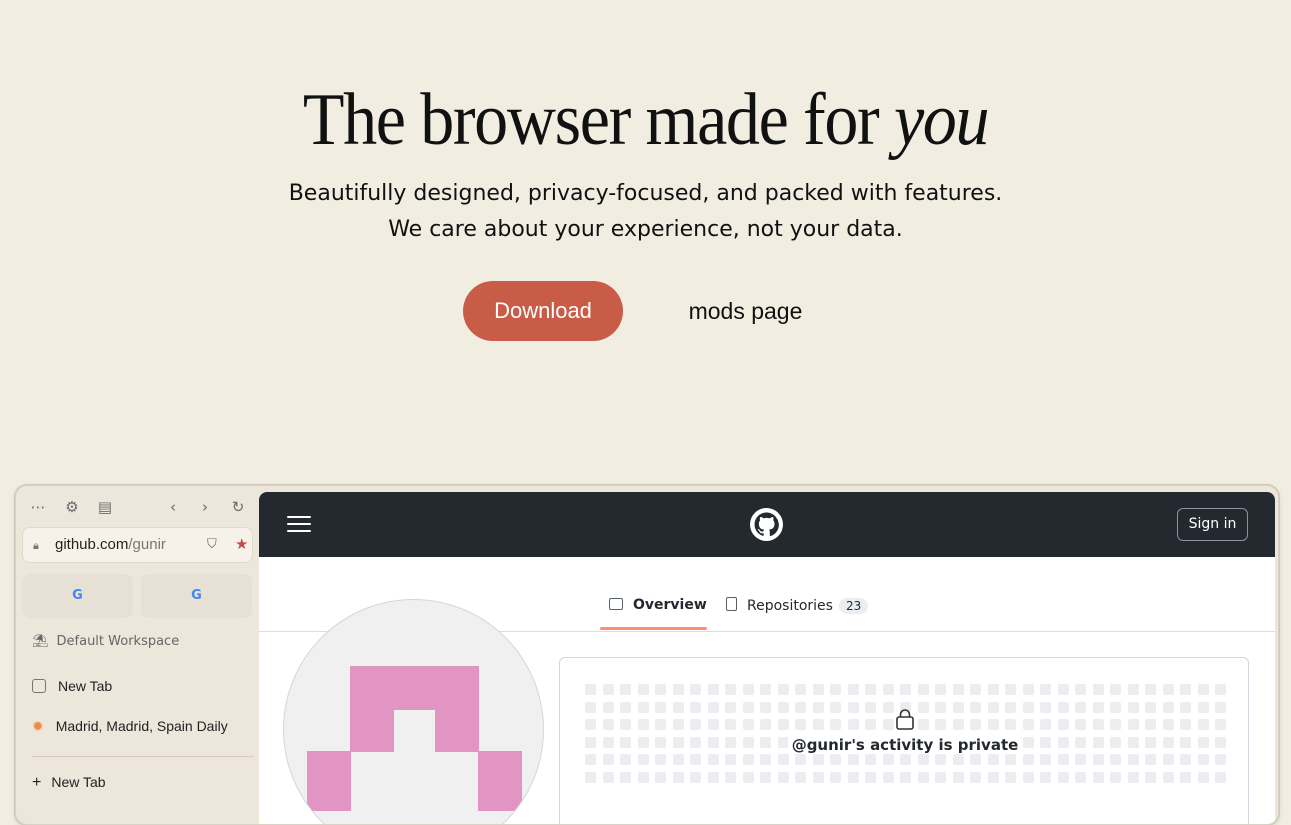 The height and width of the screenshot is (825, 1291). Describe the element at coordinates (853, 606) in the screenshot. I see `repositories-count: 23` at that location.